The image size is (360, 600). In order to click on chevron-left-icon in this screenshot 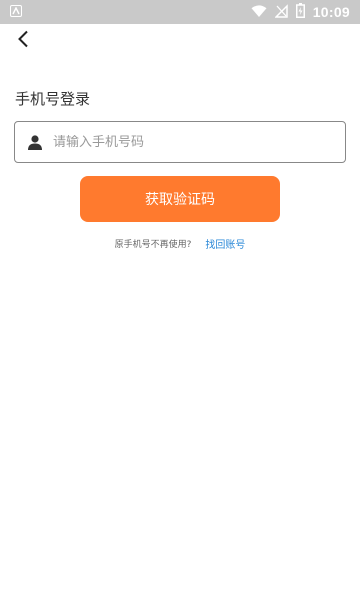, I will do `click(23, 39)`.